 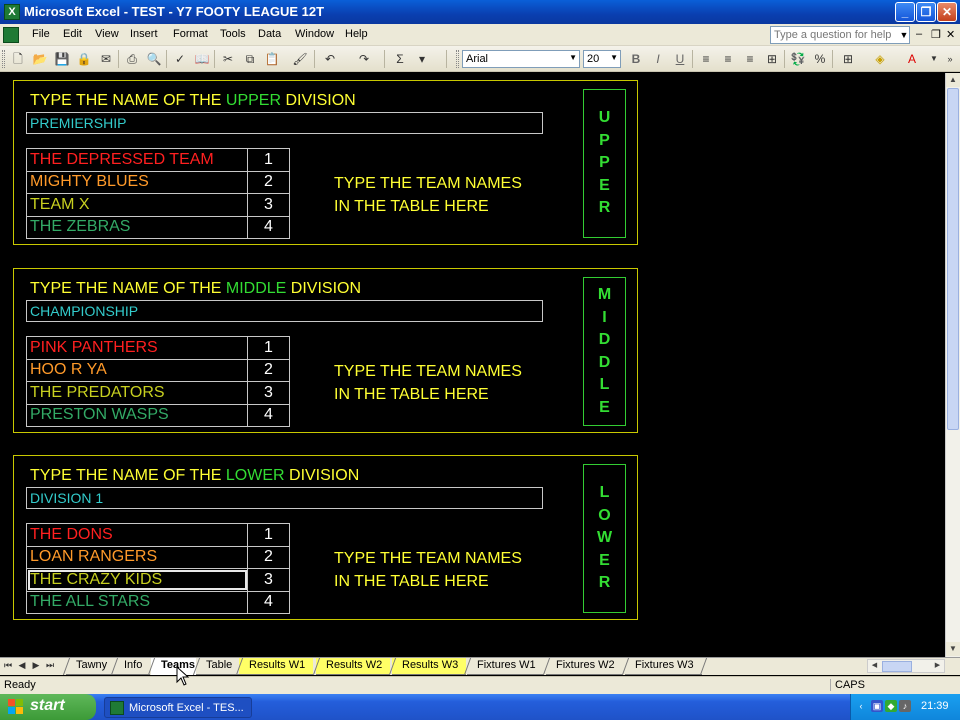 I want to click on percent-icon: %, so click(x=820, y=59).